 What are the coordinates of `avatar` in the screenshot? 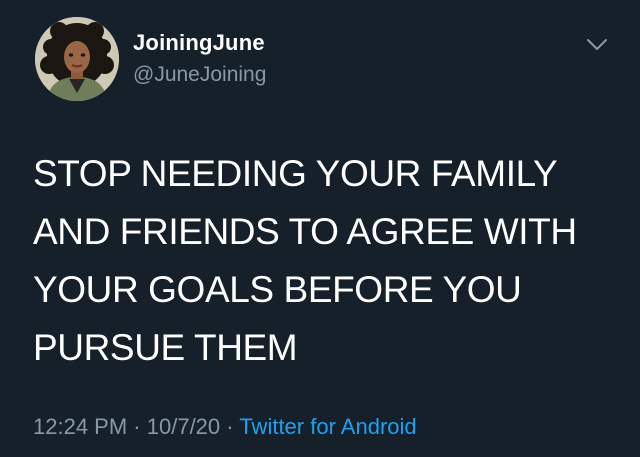 It's located at (77, 59).